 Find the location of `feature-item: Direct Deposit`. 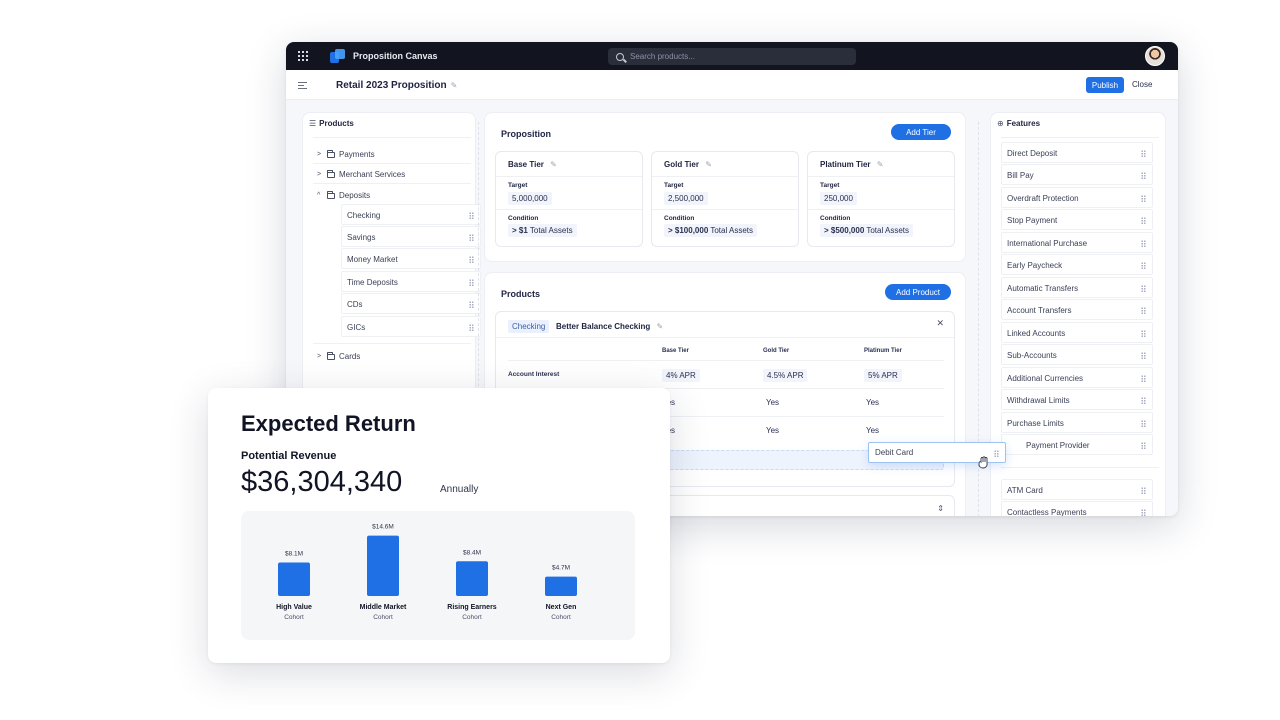

feature-item: Direct Deposit is located at coordinates (1077, 152).